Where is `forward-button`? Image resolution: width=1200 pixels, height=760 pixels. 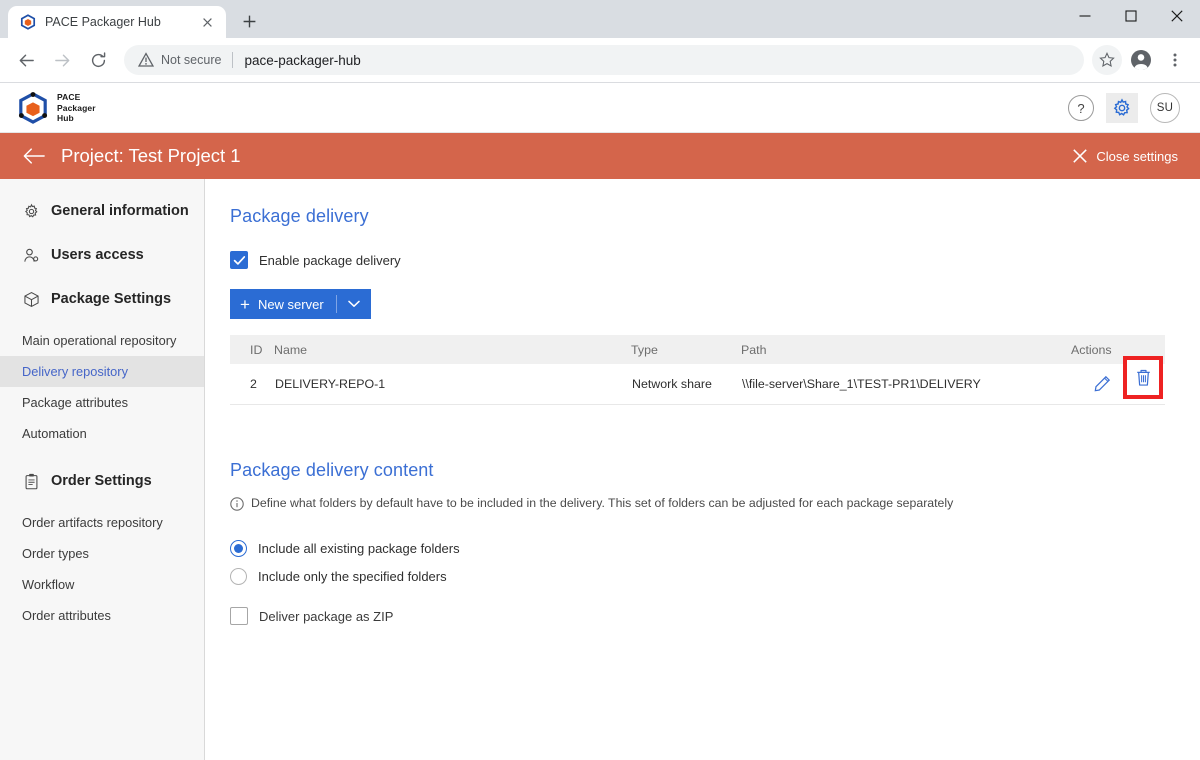
forward-button is located at coordinates (62, 60).